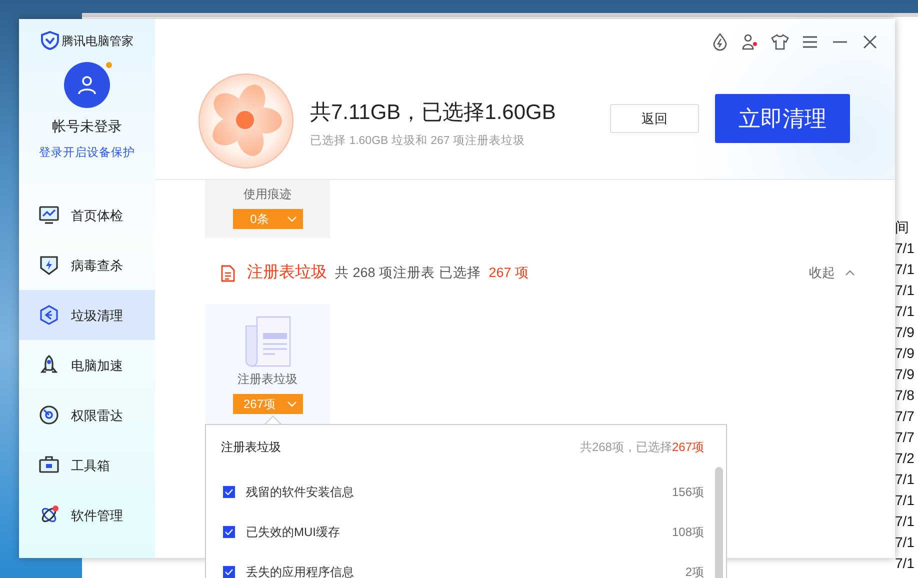 This screenshot has height=578, width=918. What do you see at coordinates (780, 42) in the screenshot?
I see `shirt-icon` at bounding box center [780, 42].